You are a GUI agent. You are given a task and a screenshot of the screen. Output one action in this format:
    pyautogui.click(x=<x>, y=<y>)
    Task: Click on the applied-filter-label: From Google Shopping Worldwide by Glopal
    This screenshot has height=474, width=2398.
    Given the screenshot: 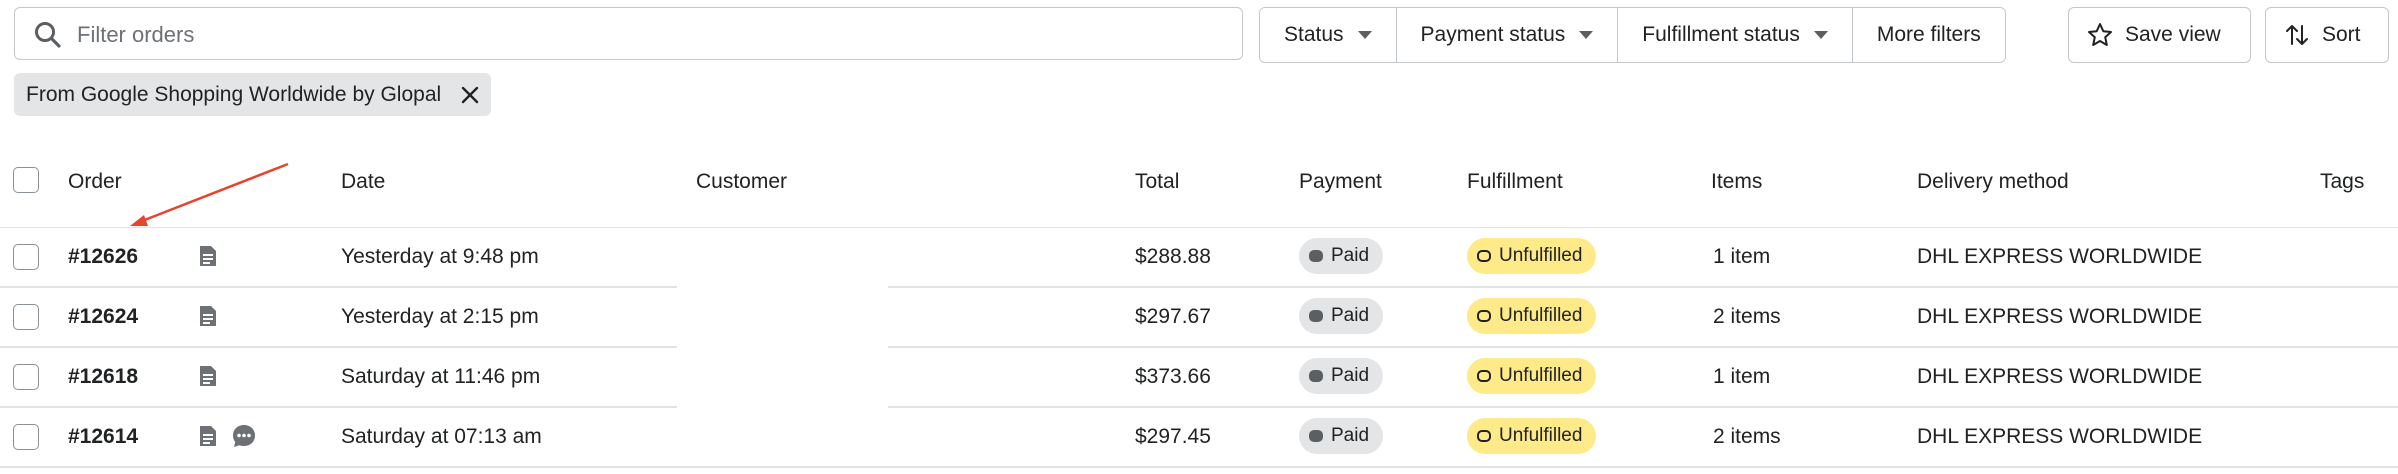 What is the action you would take?
    pyautogui.click(x=234, y=94)
    